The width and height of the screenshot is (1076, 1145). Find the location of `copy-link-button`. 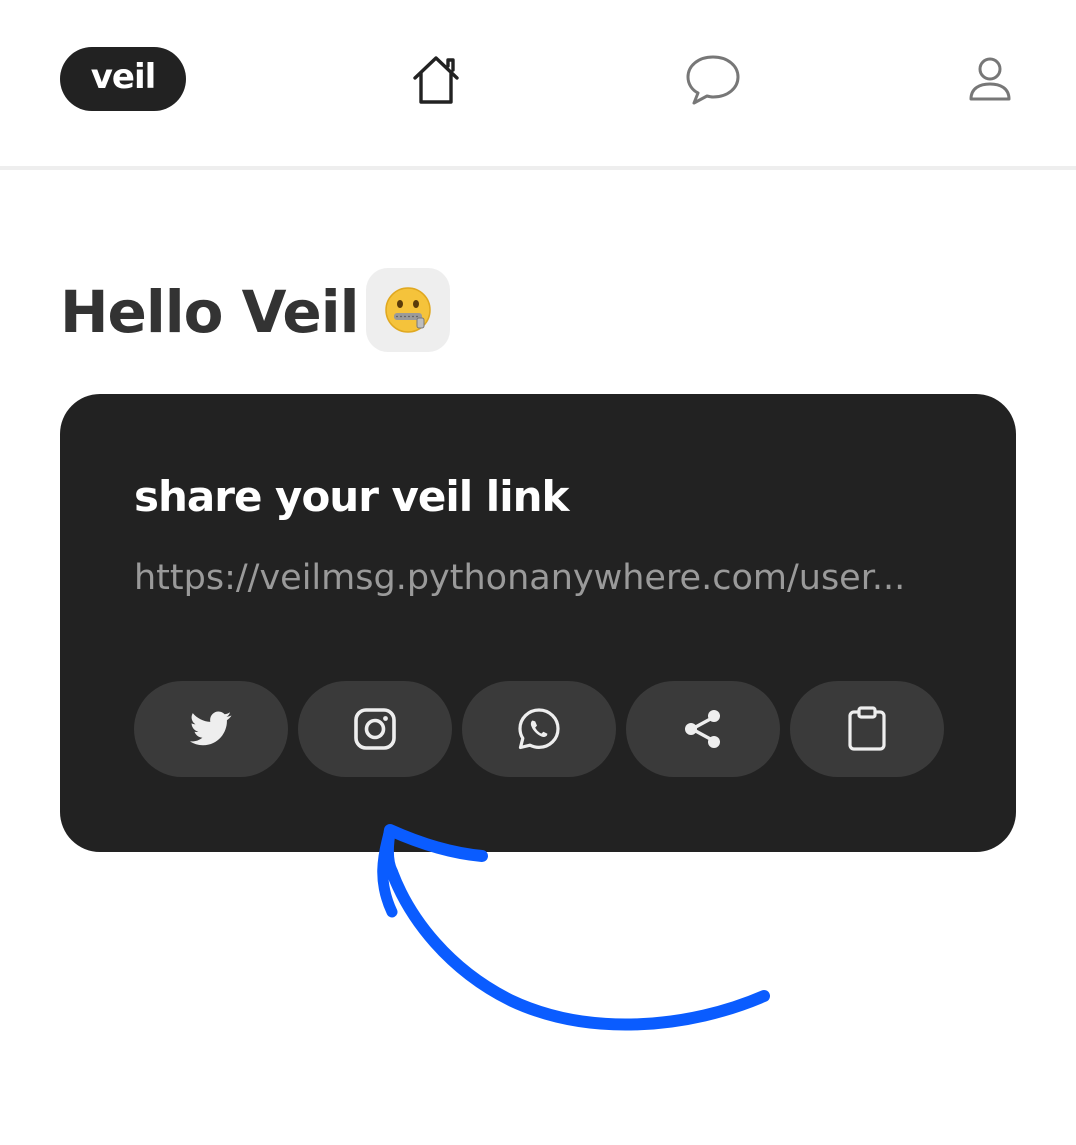

copy-link-button is located at coordinates (867, 729).